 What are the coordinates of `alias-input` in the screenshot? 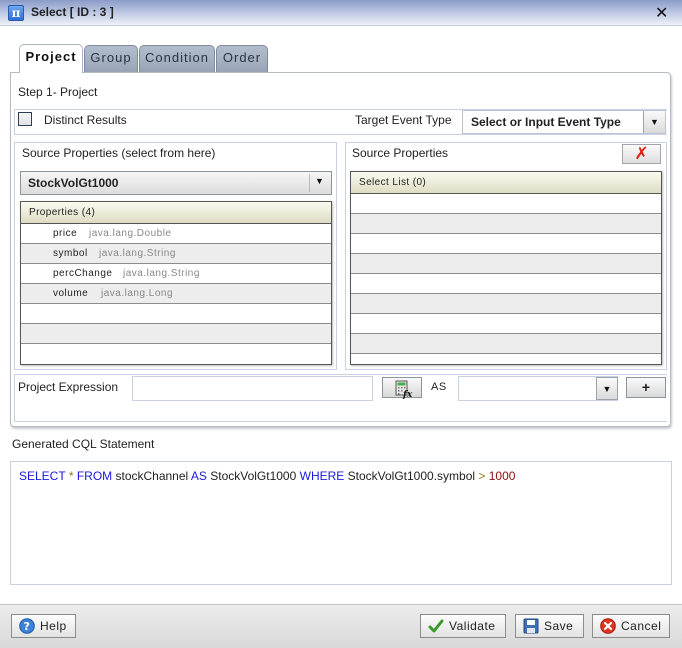 It's located at (538, 388).